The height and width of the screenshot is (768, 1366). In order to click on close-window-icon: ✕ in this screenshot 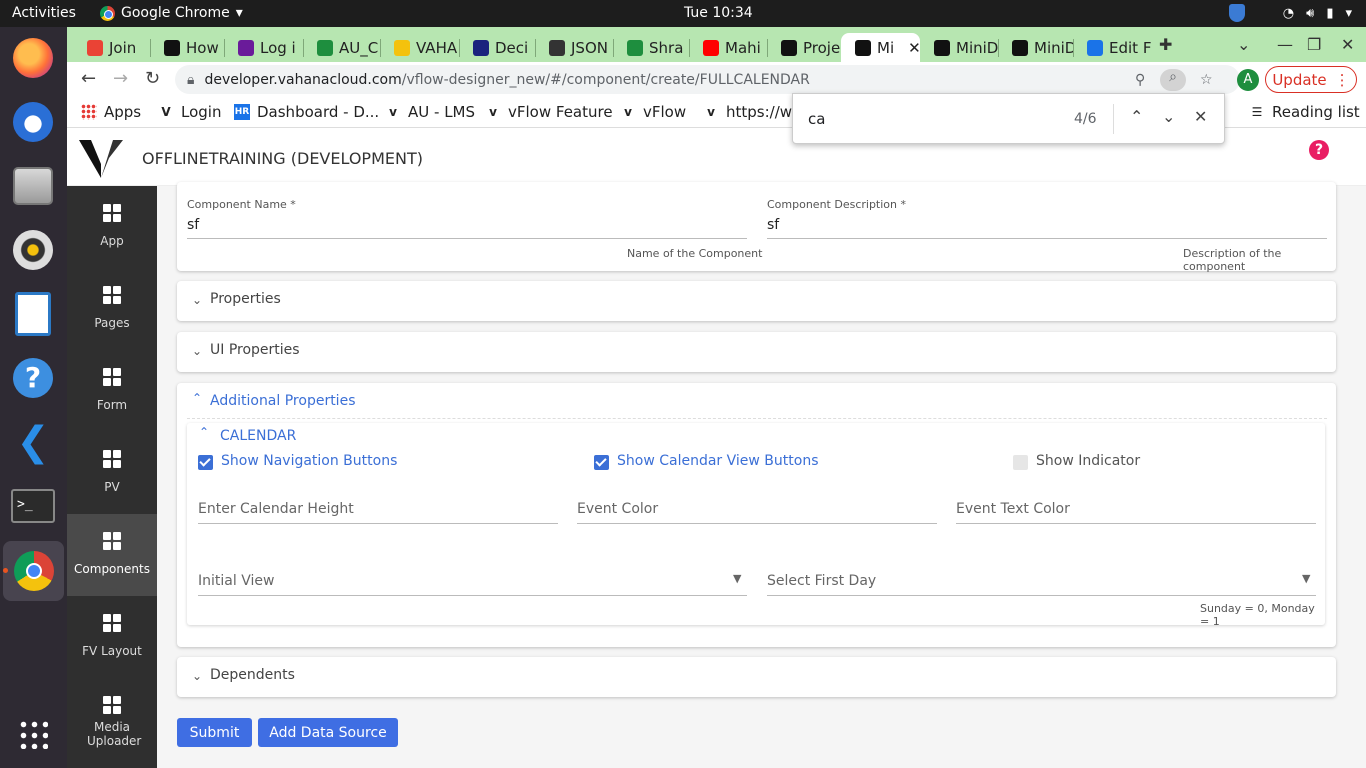, I will do `click(1347, 44)`.